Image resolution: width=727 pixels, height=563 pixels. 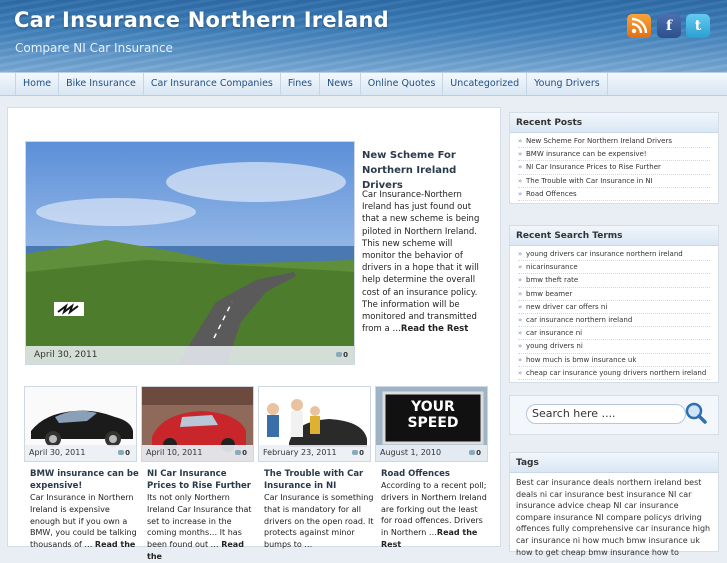 What do you see at coordinates (433, 415) in the screenshot?
I see `speed-sign-text: YOUR SPEED` at bounding box center [433, 415].